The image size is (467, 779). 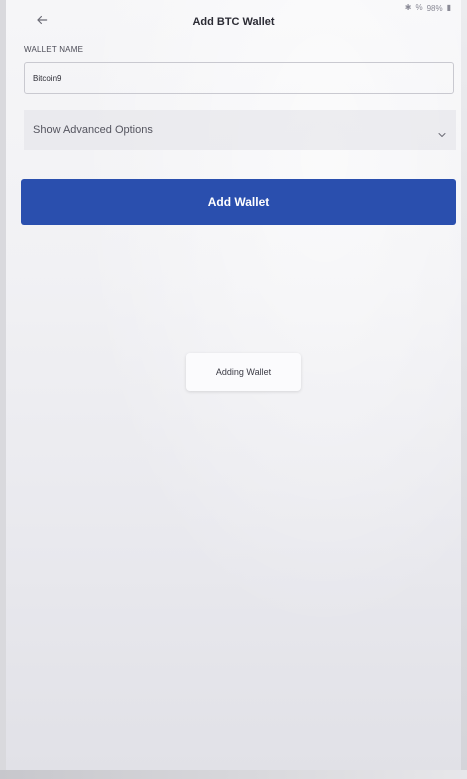 I want to click on wallet-name-input, so click(x=239, y=78).